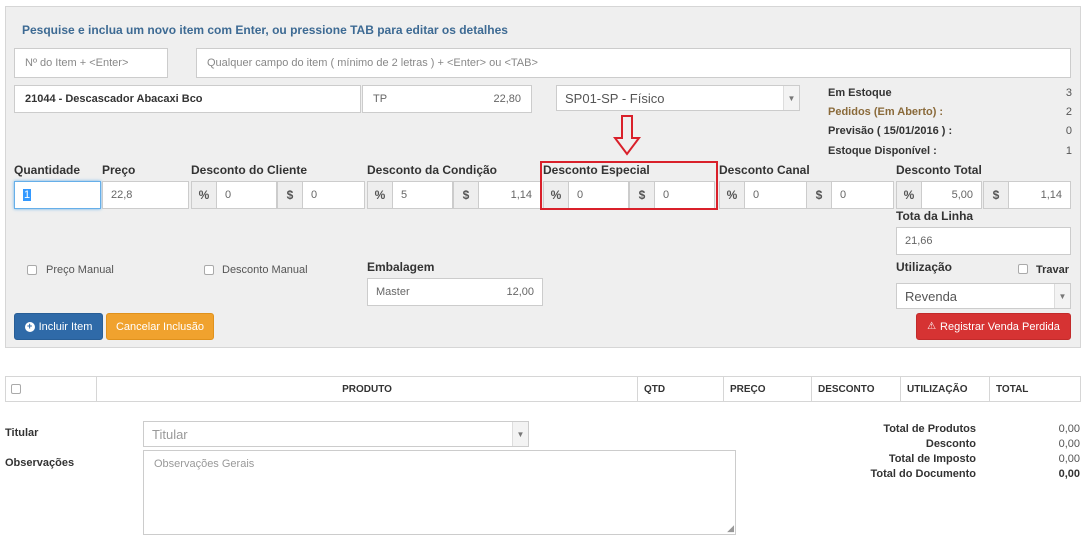  Describe the element at coordinates (950, 444) in the screenshot. I see `total-discount-summary-label: Desconto` at that location.